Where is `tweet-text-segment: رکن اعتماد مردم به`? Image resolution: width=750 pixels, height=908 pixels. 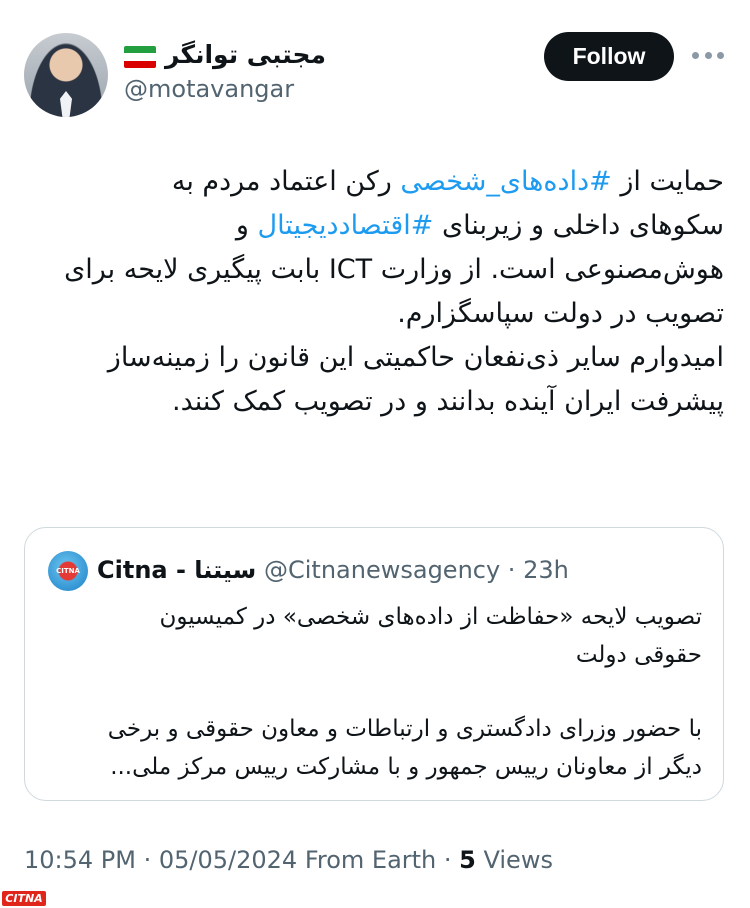 tweet-text-segment: رکن اعتماد مردم به is located at coordinates (286, 181).